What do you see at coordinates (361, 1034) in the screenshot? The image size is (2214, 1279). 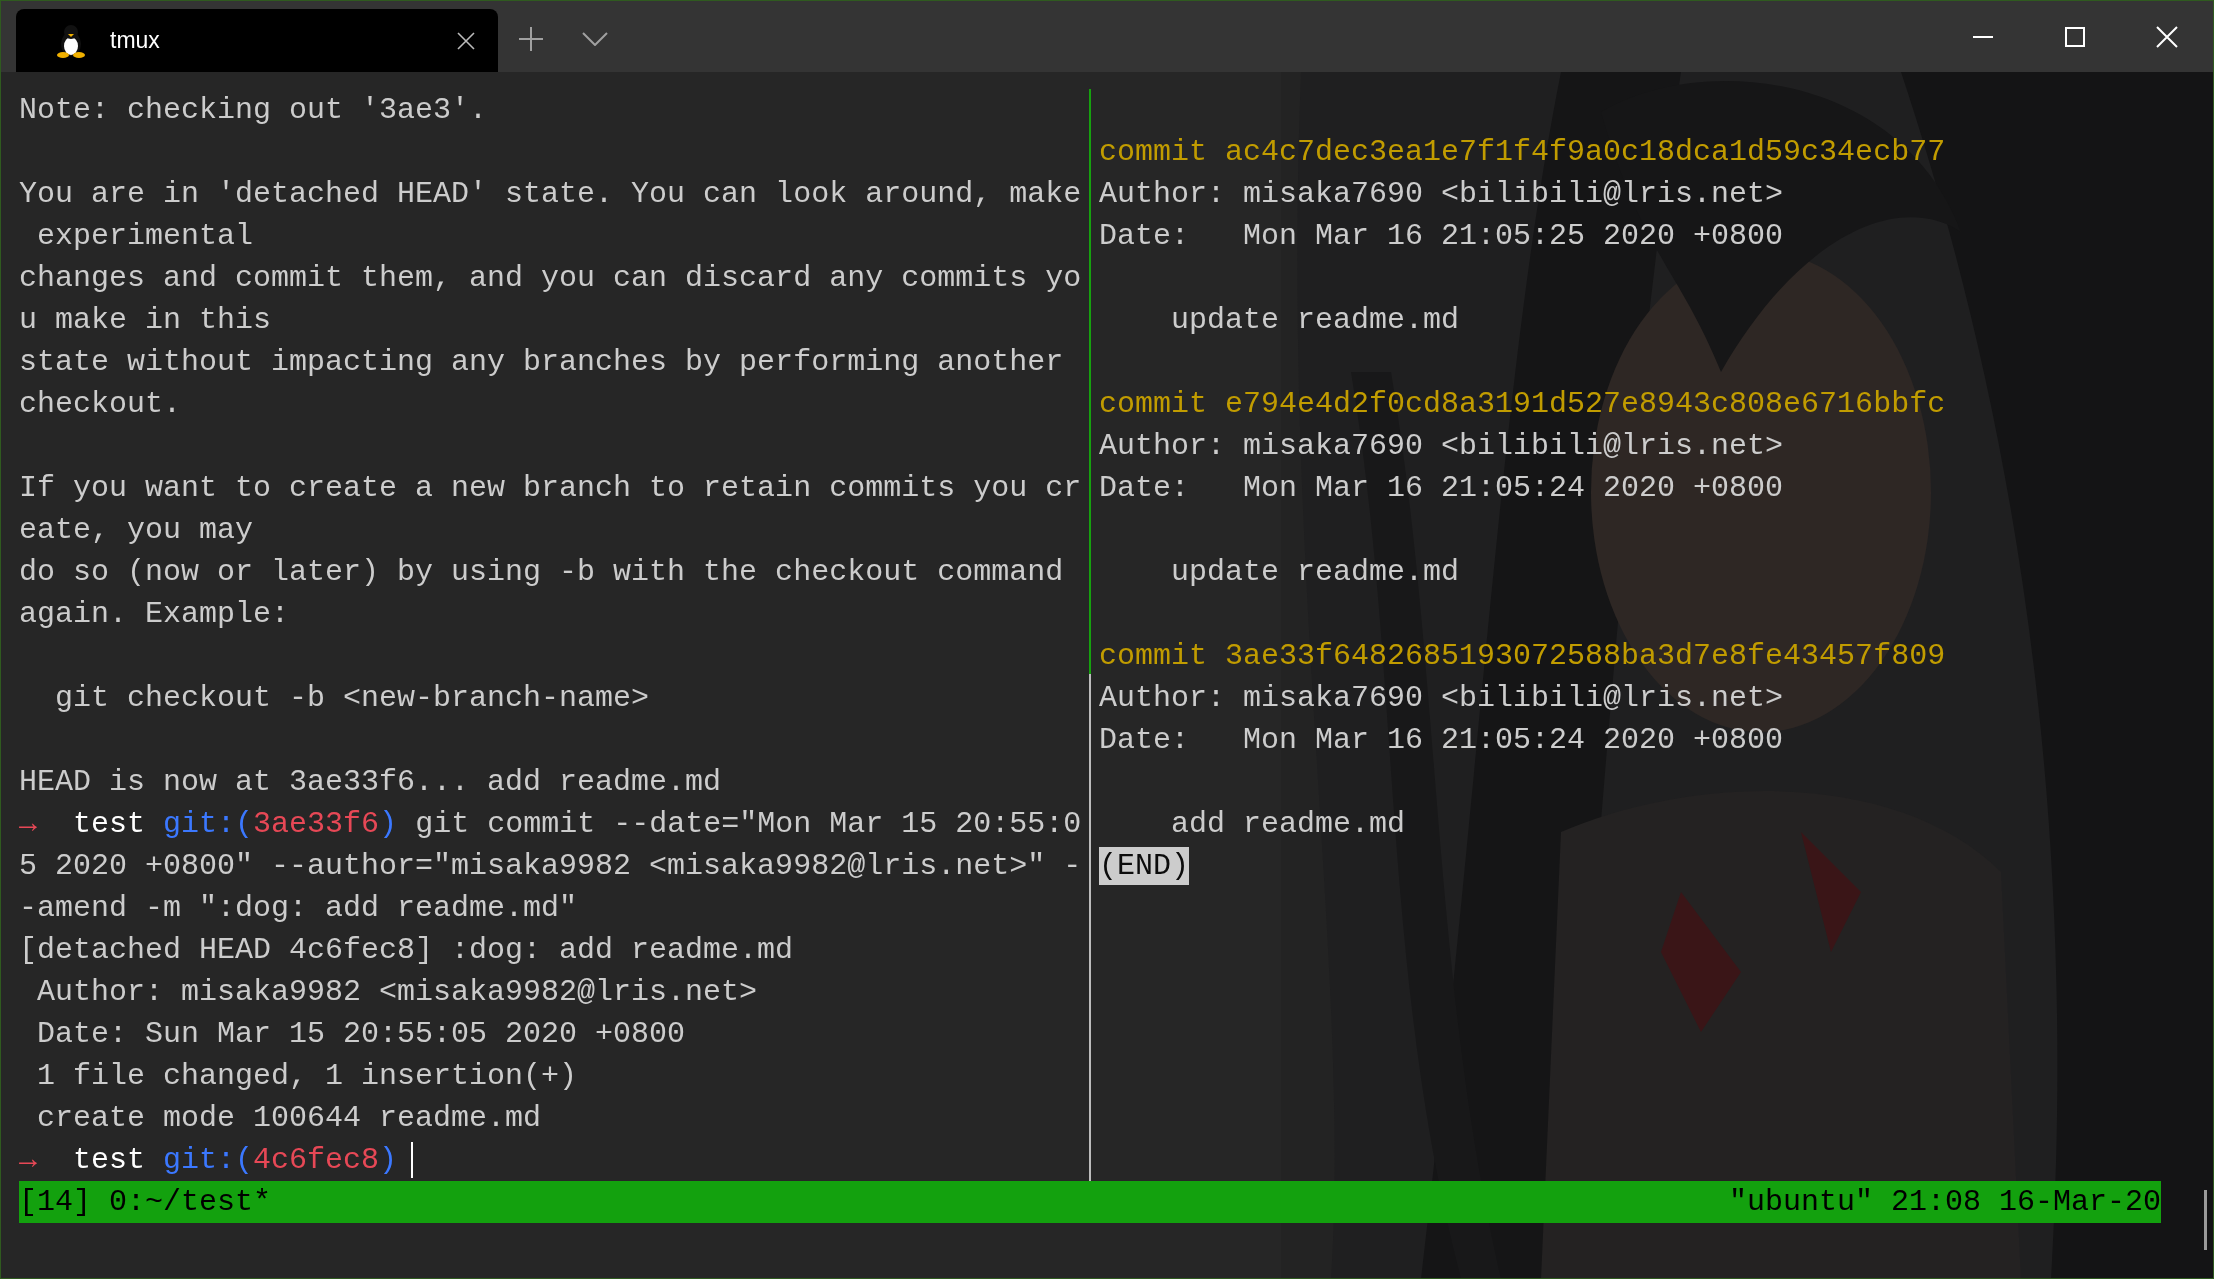 I see `terminal-line: Date: Sun Mar 15 20:55:05 2020 +0800` at bounding box center [361, 1034].